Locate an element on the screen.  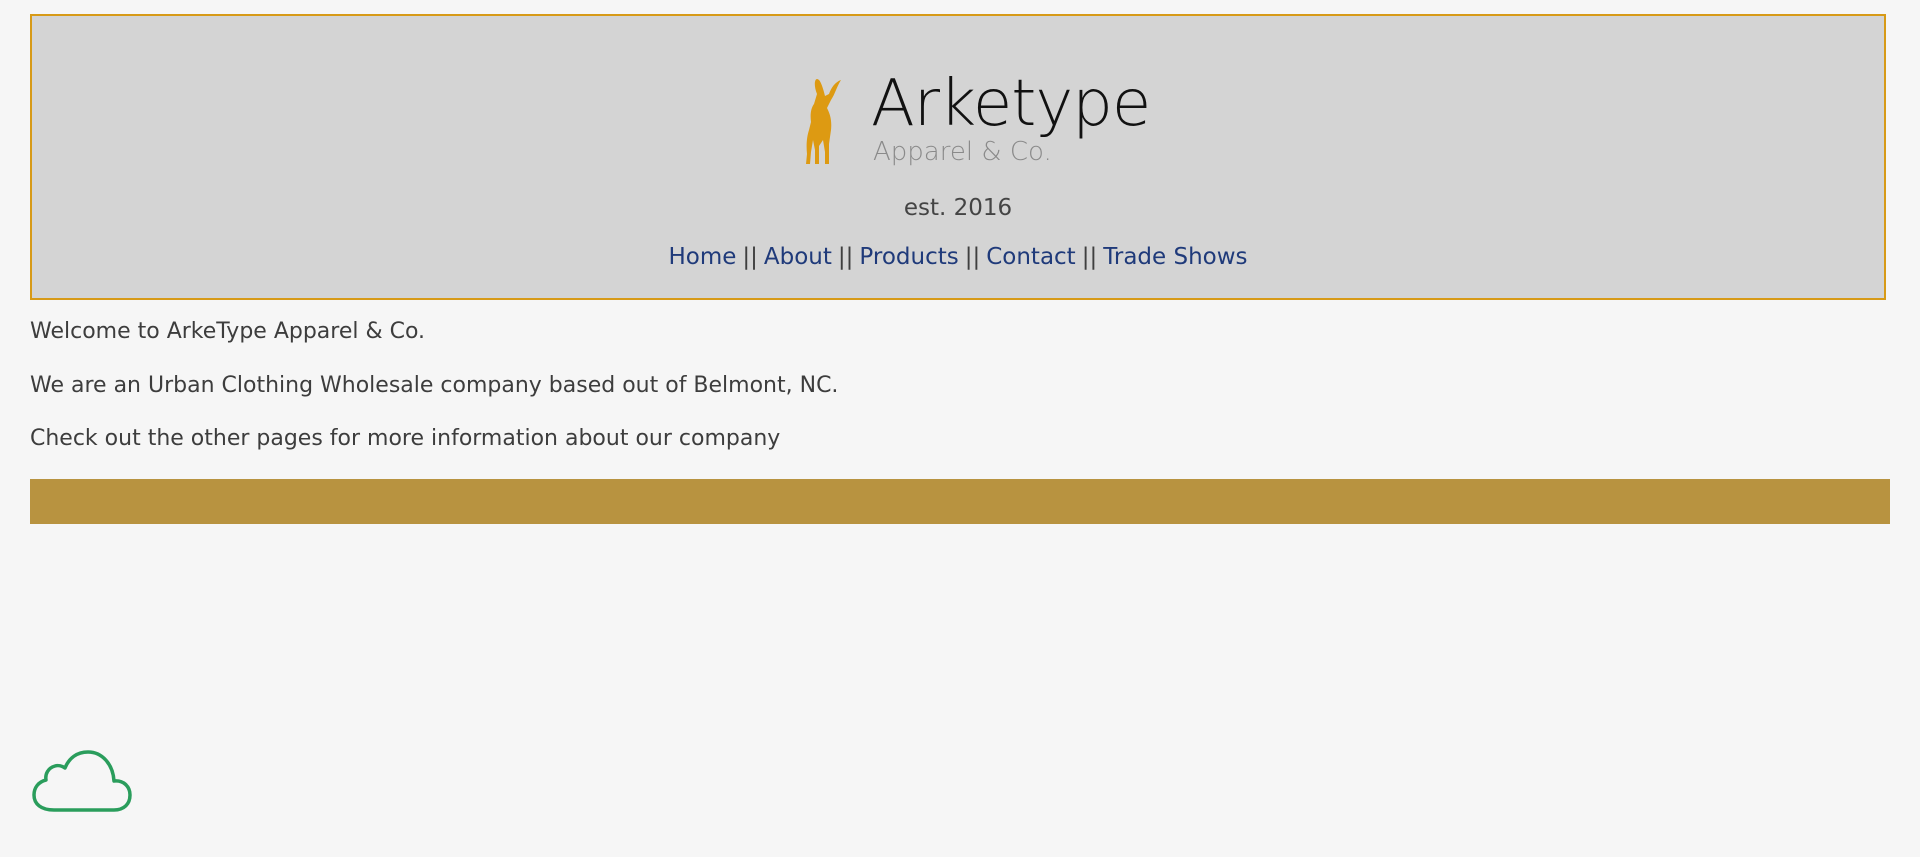
ibex-logo-icon is located at coordinates (823, 121).